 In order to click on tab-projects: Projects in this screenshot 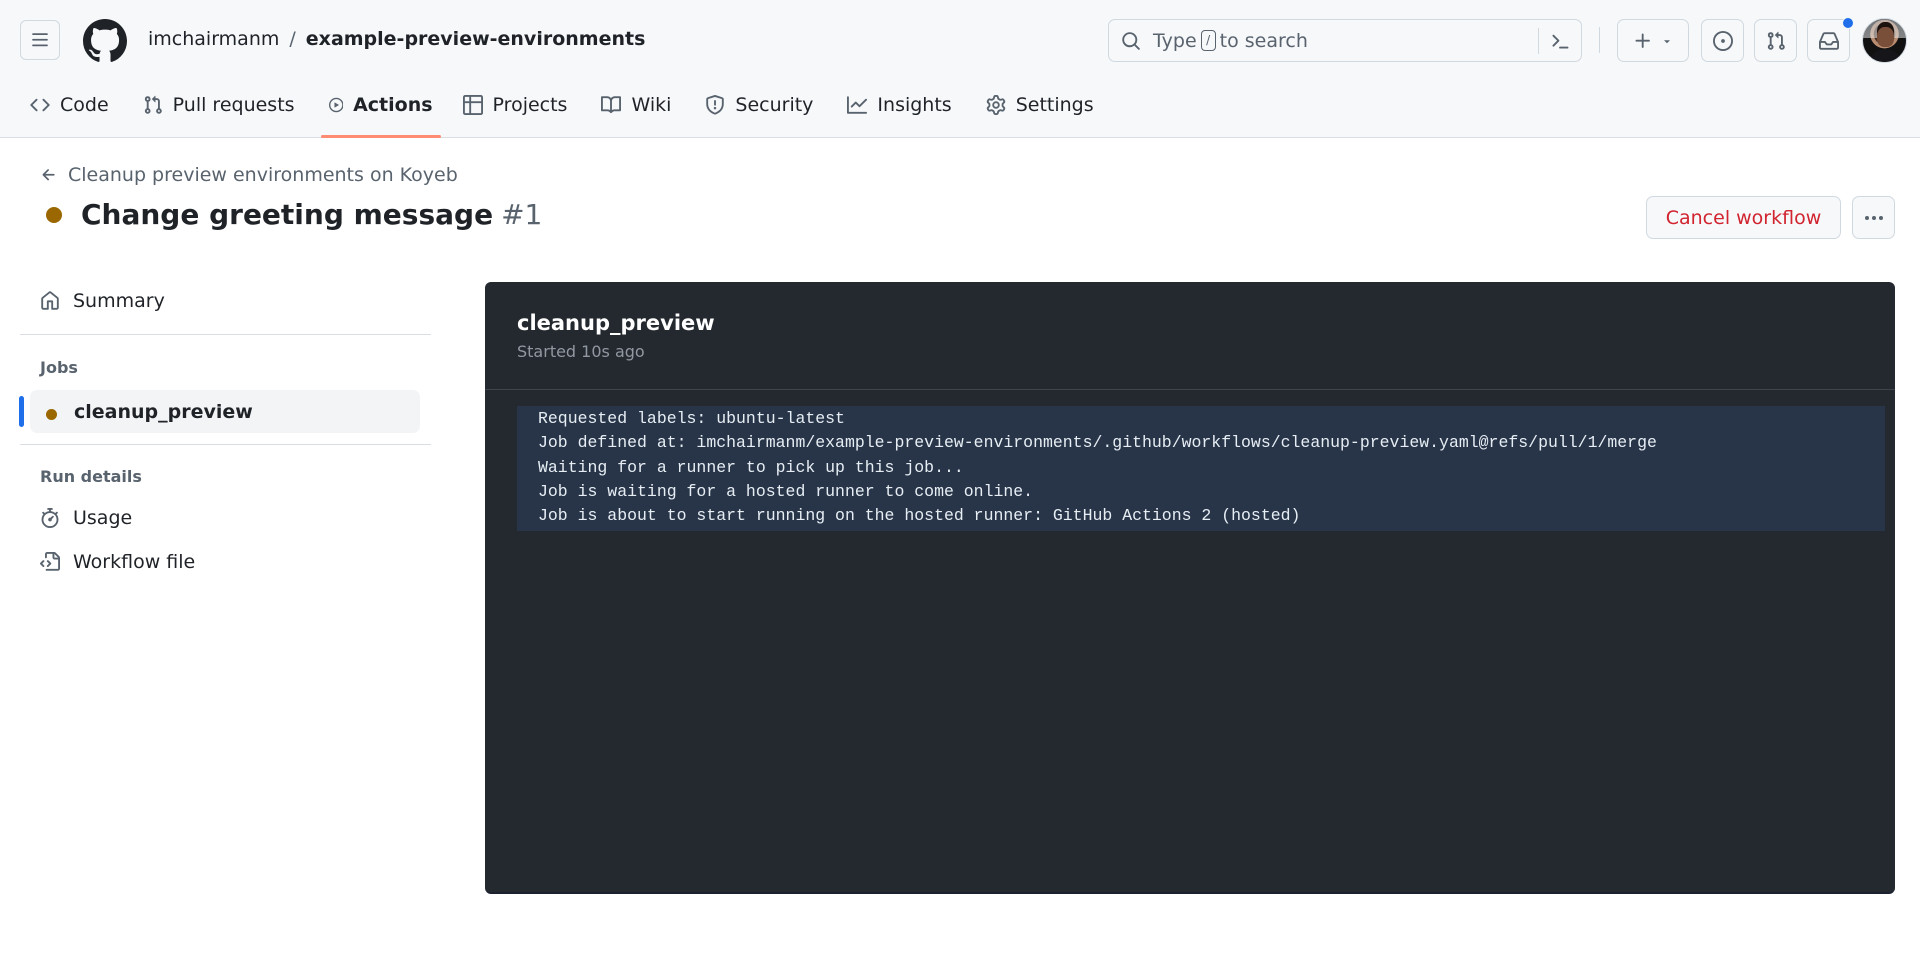, I will do `click(515, 105)`.